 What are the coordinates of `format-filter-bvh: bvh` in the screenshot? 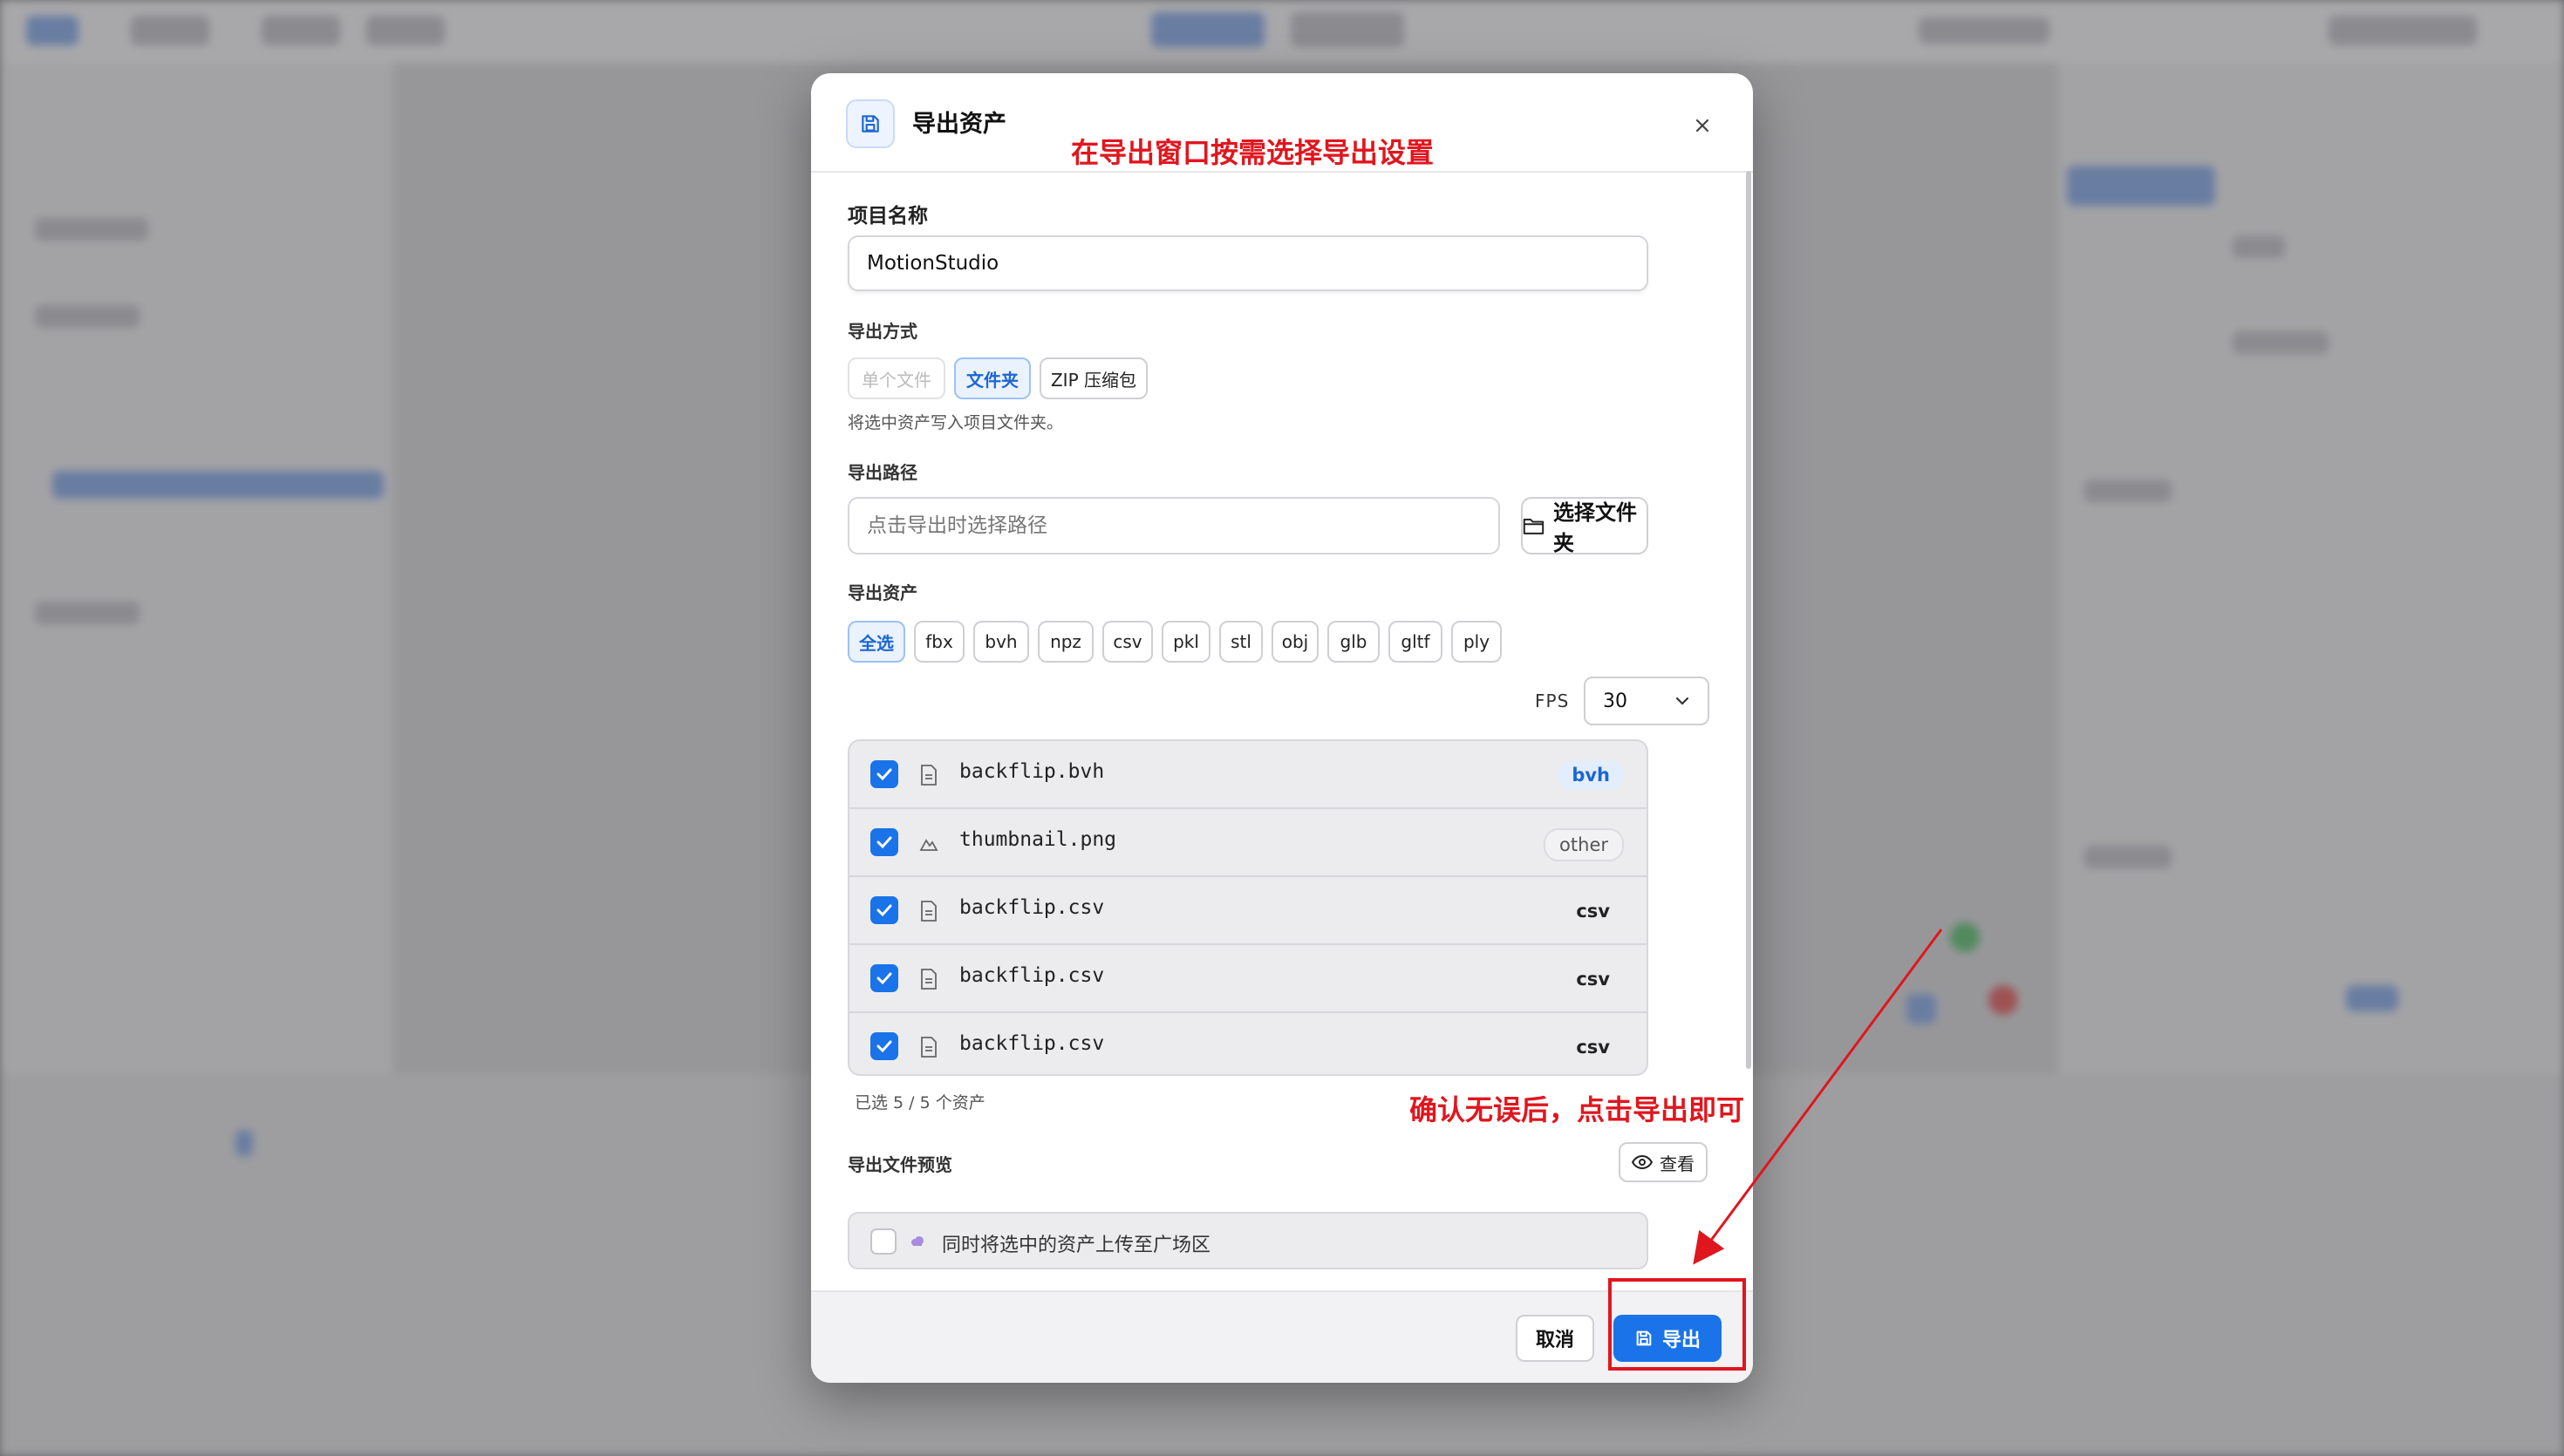 It's located at (1001, 642).